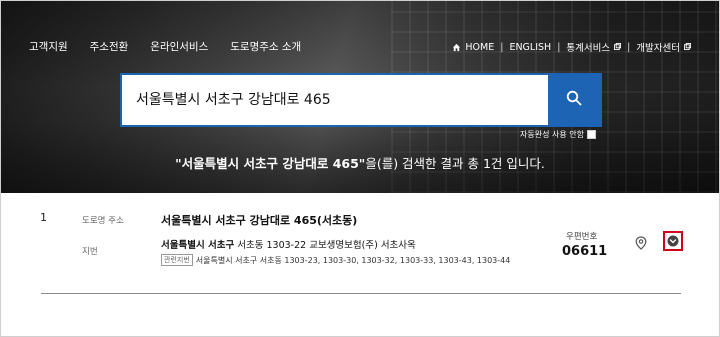  I want to click on autocomplete-toggle: 자동완성 사용 안함, so click(558, 134).